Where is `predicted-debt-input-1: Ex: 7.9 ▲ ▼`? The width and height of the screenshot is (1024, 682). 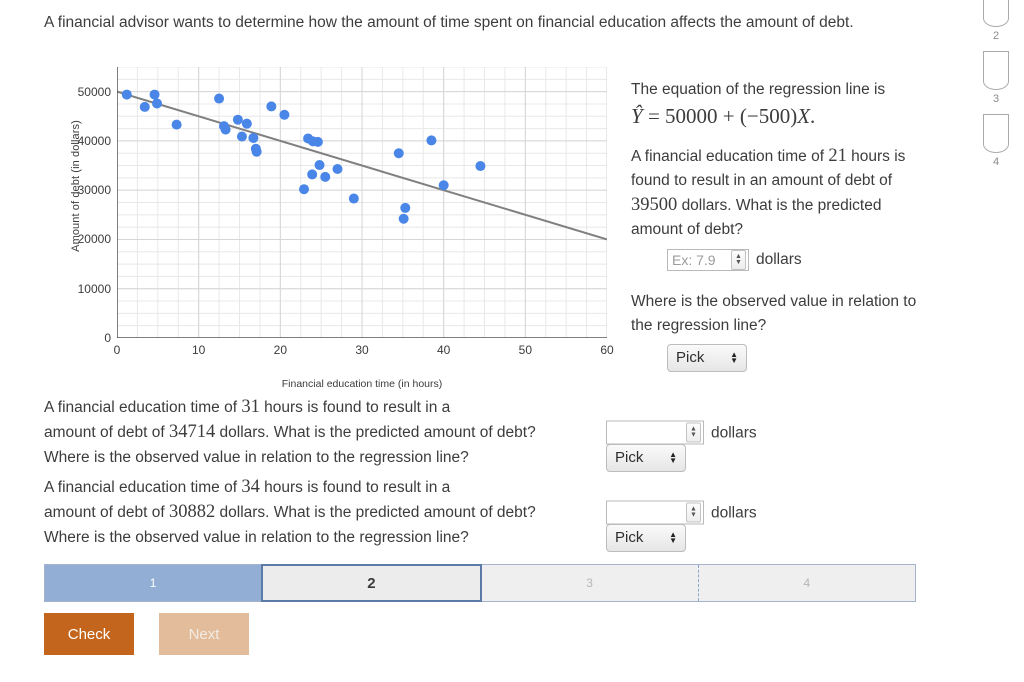 predicted-debt-input-1: Ex: 7.9 ▲ ▼ is located at coordinates (708, 260).